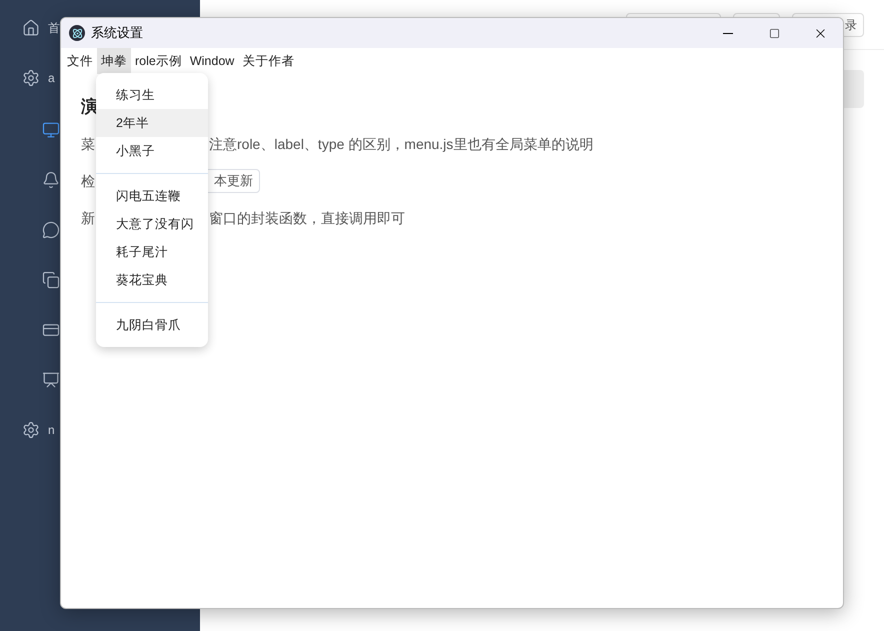  I want to click on minimize-icon, so click(728, 33).